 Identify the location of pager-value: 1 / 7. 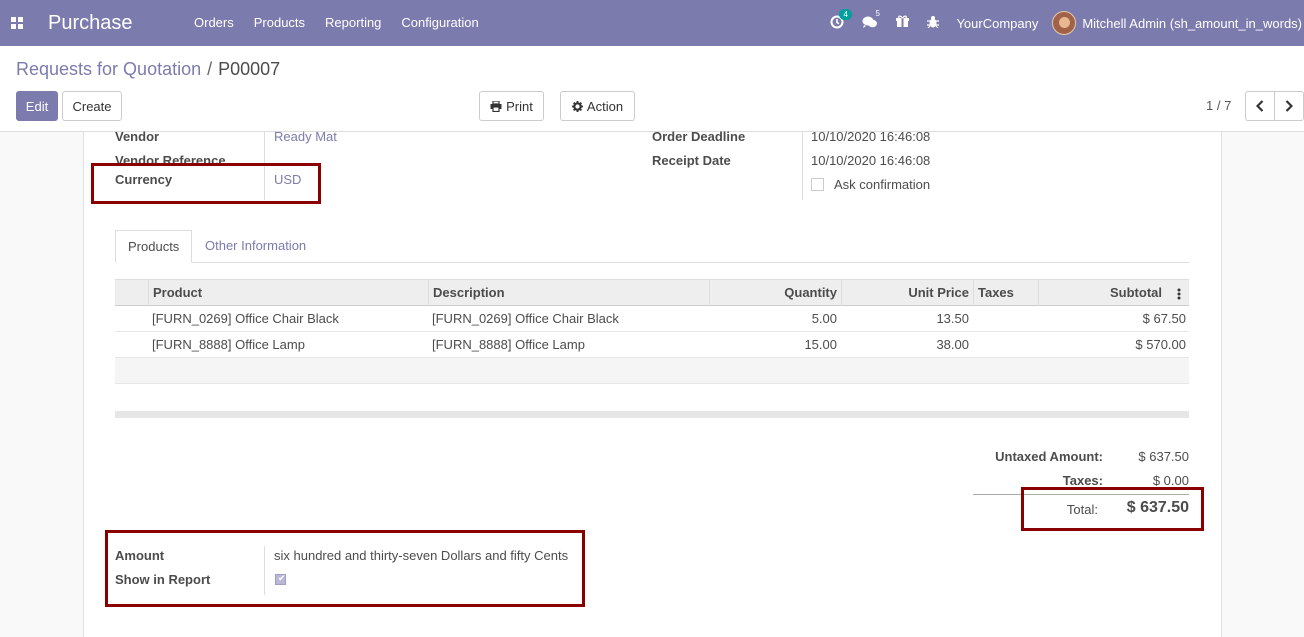
(1218, 105).